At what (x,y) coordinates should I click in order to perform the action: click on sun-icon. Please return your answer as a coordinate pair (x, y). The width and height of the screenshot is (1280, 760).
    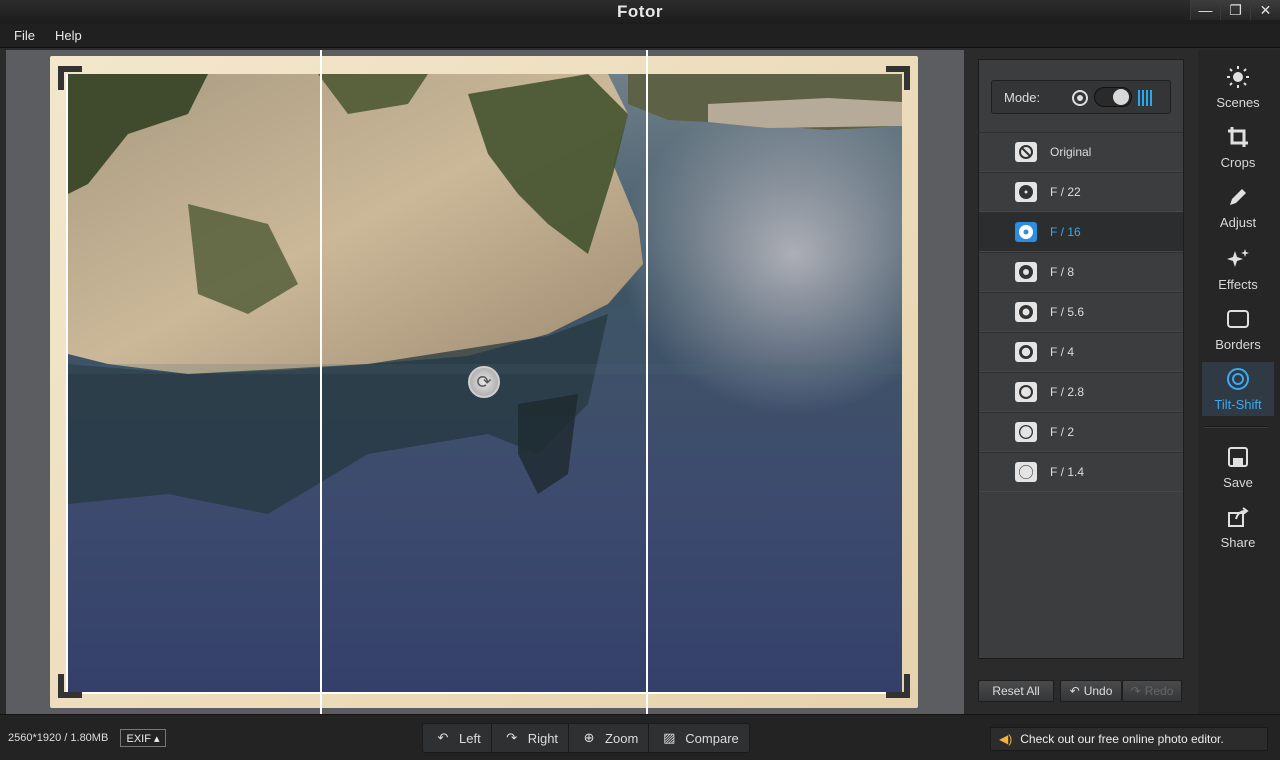
    Looking at the image, I should click on (1238, 77).